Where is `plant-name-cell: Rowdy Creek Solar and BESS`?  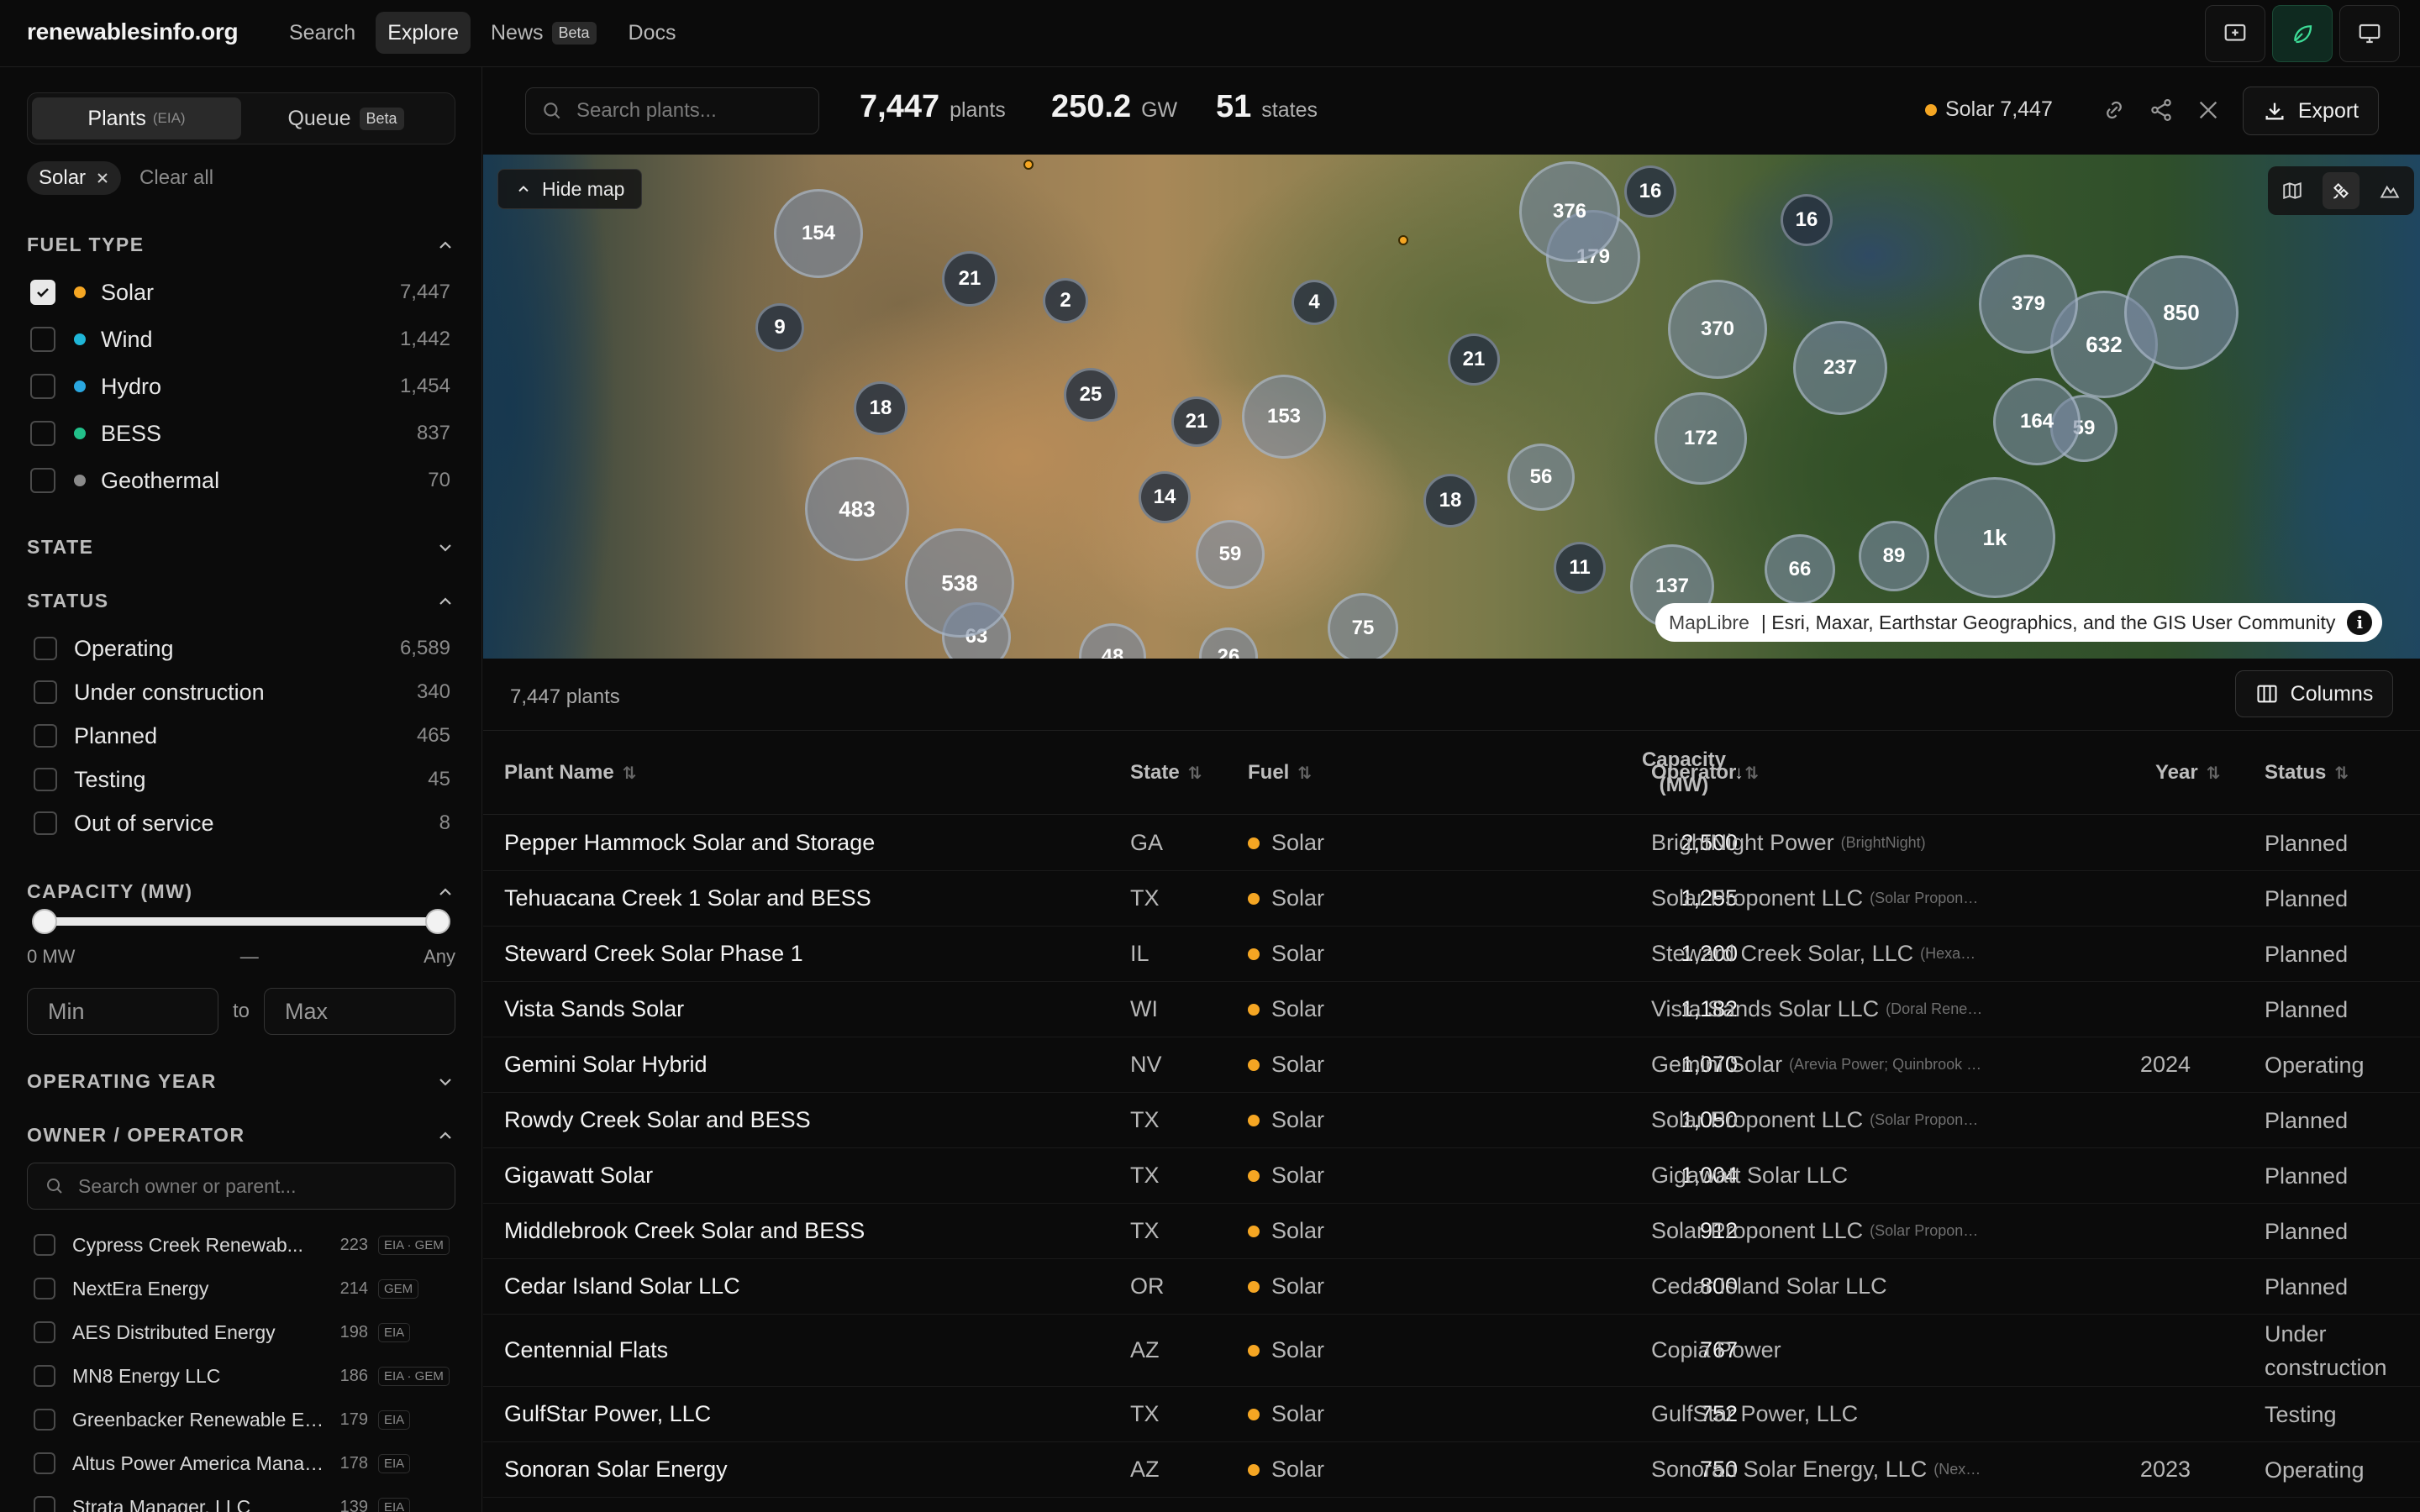 plant-name-cell: Rowdy Creek Solar and BESS is located at coordinates (798, 1120).